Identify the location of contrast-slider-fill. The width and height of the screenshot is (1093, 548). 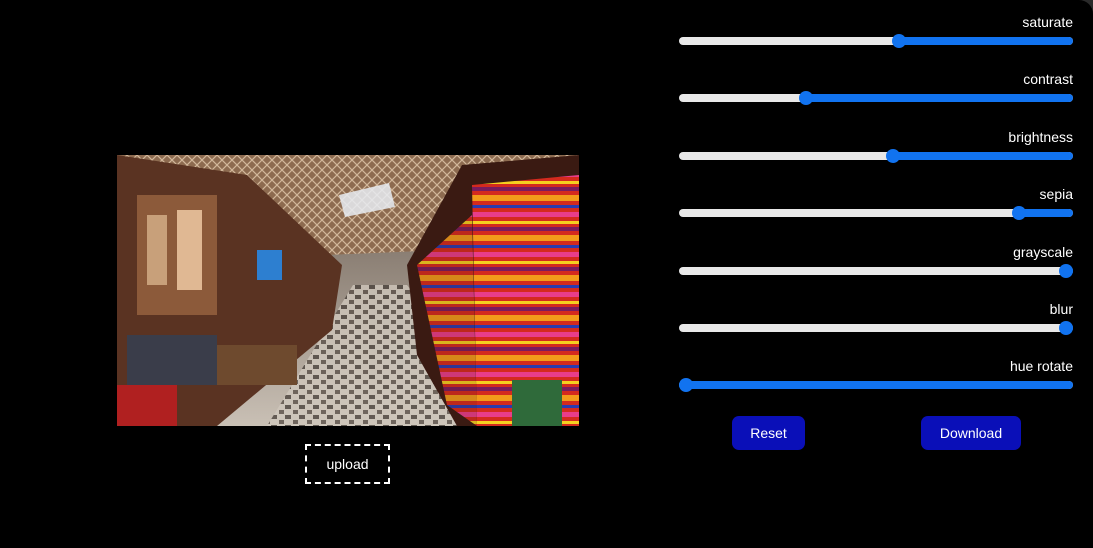
(939, 98).